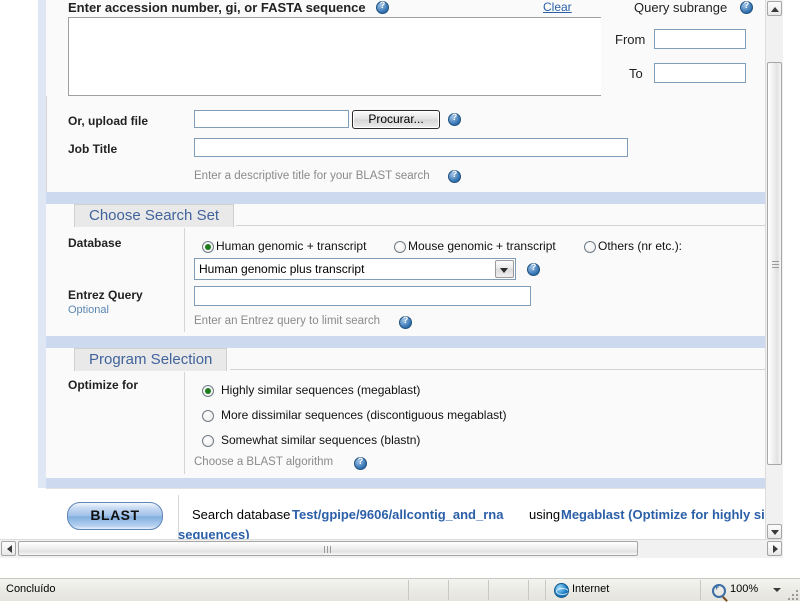  I want to click on using-text: using, so click(545, 514).